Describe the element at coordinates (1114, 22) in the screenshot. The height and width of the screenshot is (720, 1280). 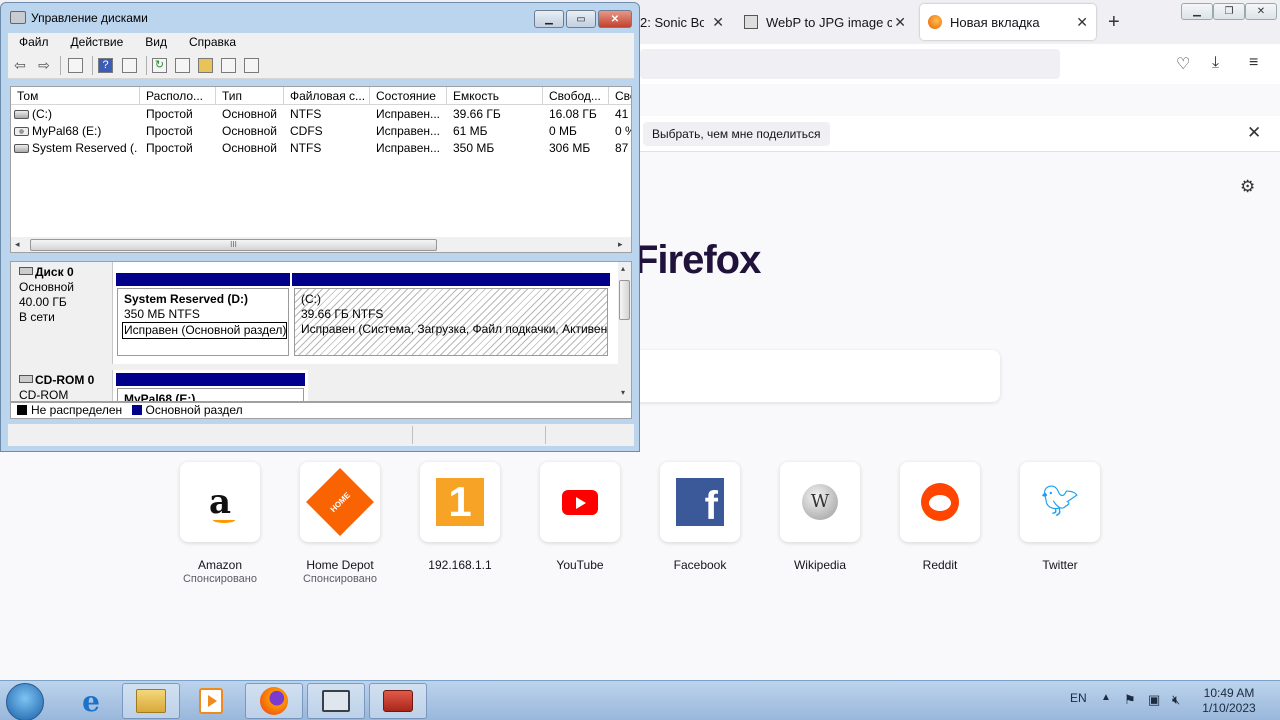
I see `plus-icon: +` at that location.